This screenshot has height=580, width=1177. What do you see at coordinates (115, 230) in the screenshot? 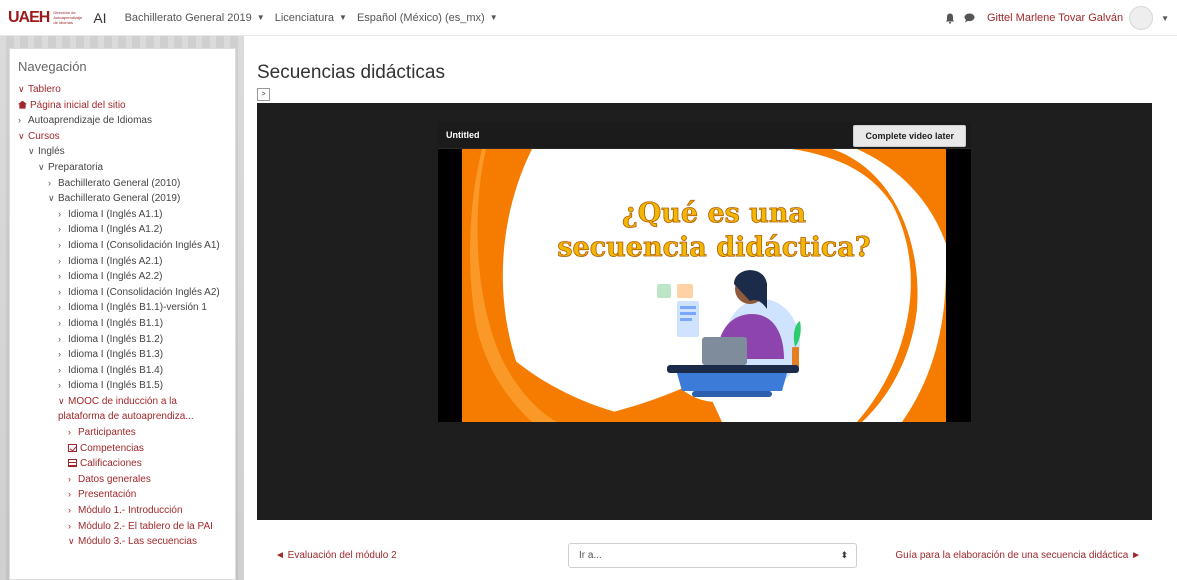
I see `sidebar-item-label: Idioma I (Inglés A1.2)` at bounding box center [115, 230].